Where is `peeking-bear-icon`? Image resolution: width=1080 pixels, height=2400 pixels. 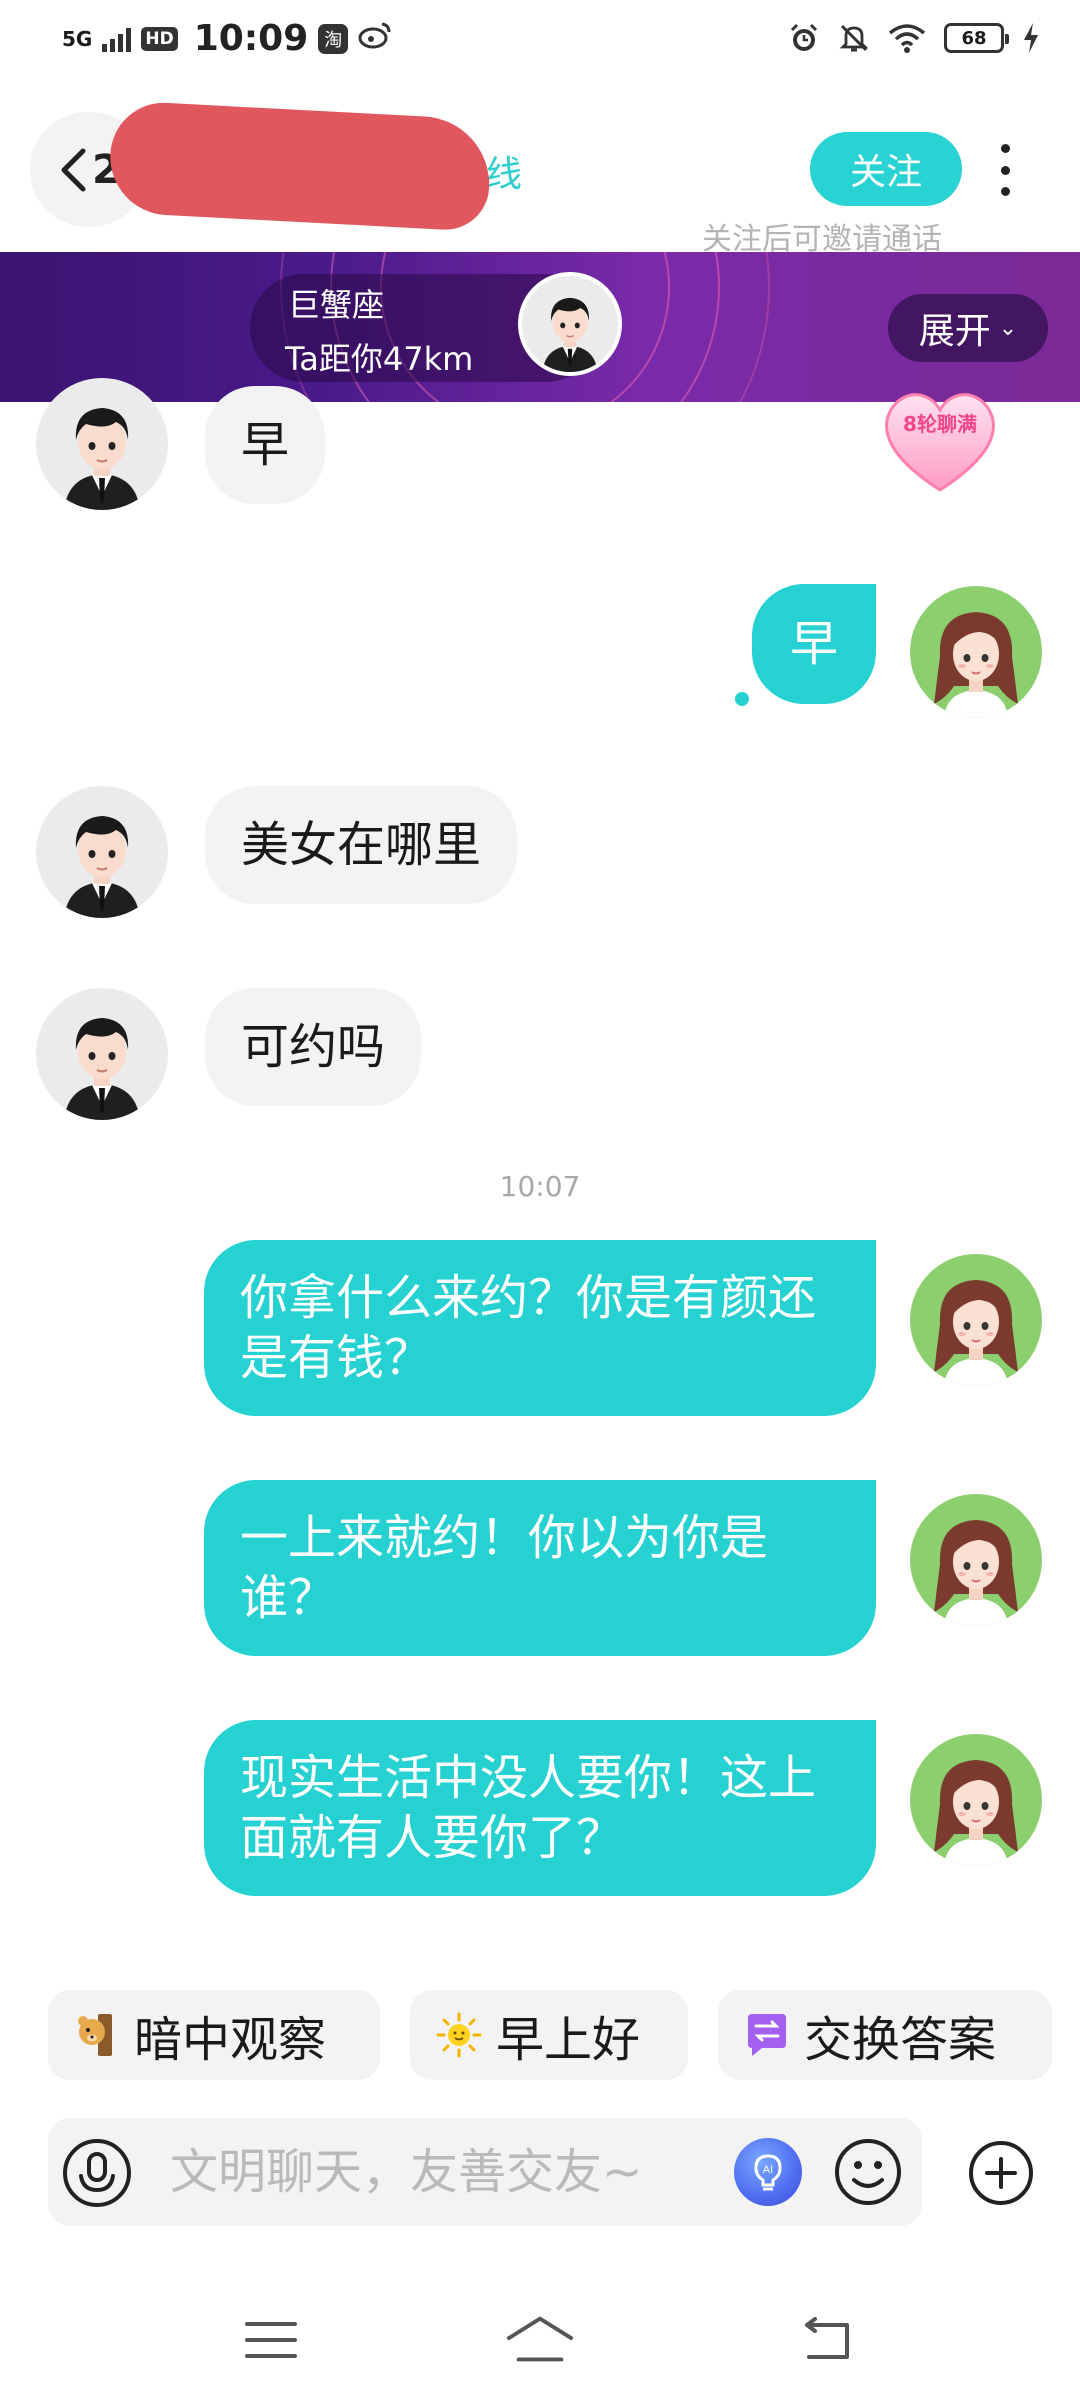 peeking-bear-icon is located at coordinates (97, 2035).